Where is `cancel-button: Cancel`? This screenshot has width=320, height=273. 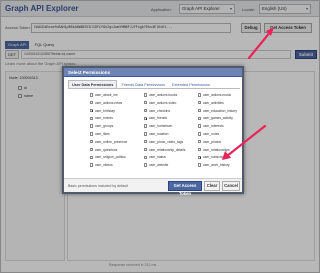 cancel-button: Cancel is located at coordinates (231, 186).